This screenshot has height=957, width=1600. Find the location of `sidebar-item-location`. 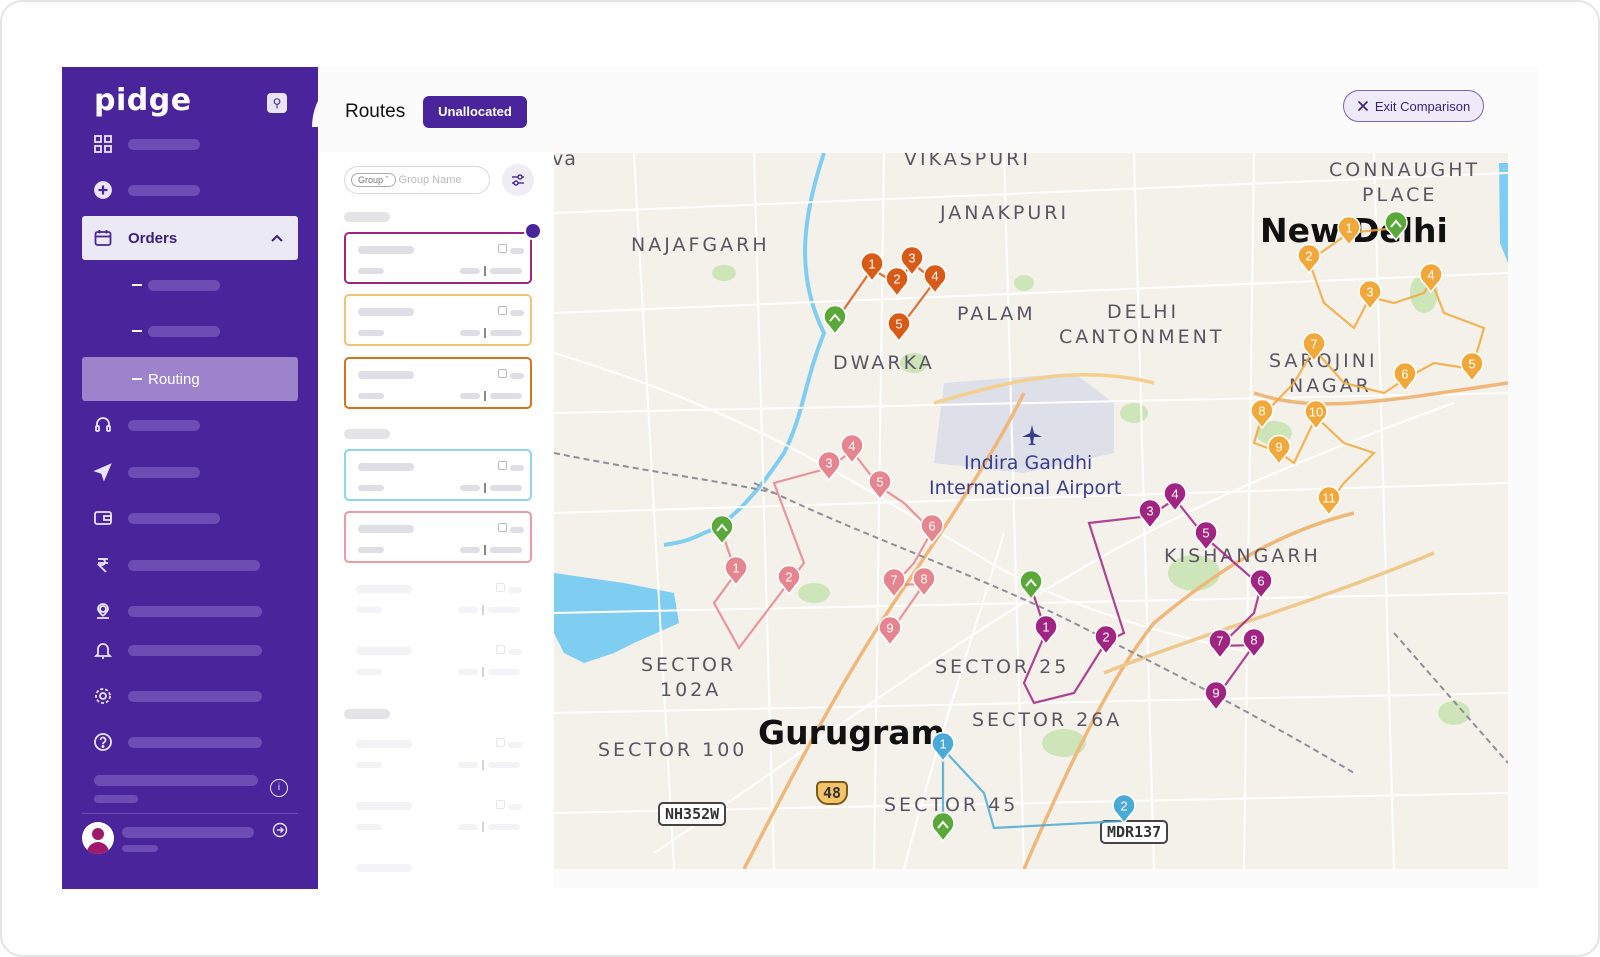

sidebar-item-location is located at coordinates (190, 611).